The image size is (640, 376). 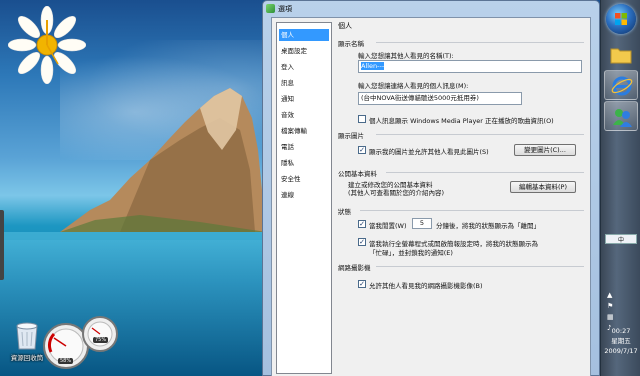 I want to click on nav-item-messages: 訊息, so click(x=304, y=83).